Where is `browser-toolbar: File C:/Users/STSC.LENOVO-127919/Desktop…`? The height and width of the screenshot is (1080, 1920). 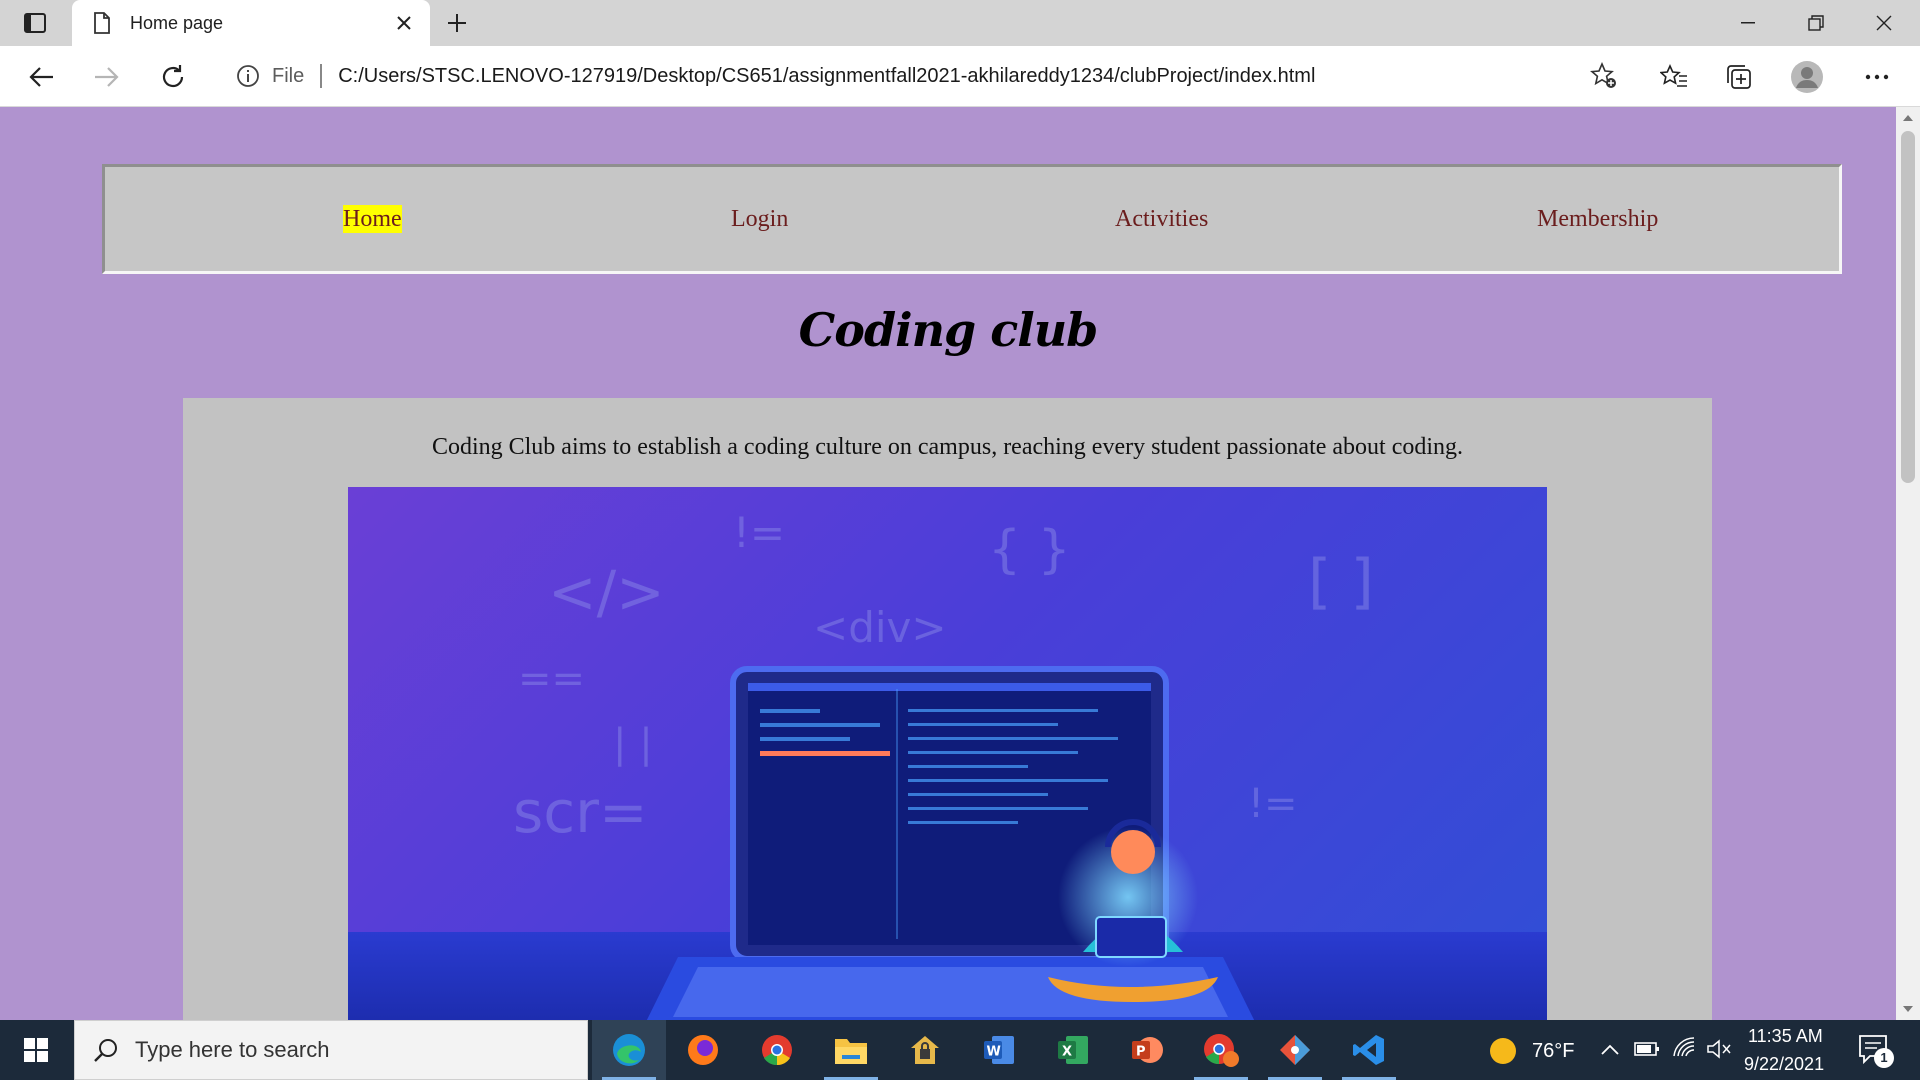 browser-toolbar: File C:/Users/STSC.LENOVO-127919/Desktop… is located at coordinates (960, 76).